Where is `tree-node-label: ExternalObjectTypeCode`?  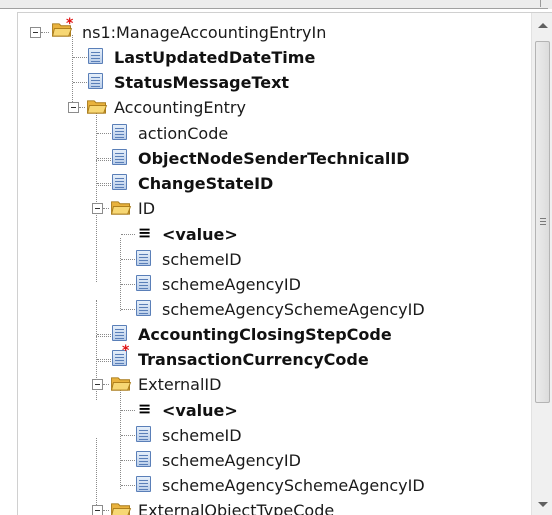 tree-node-label: ExternalObjectTypeCode is located at coordinates (236, 508).